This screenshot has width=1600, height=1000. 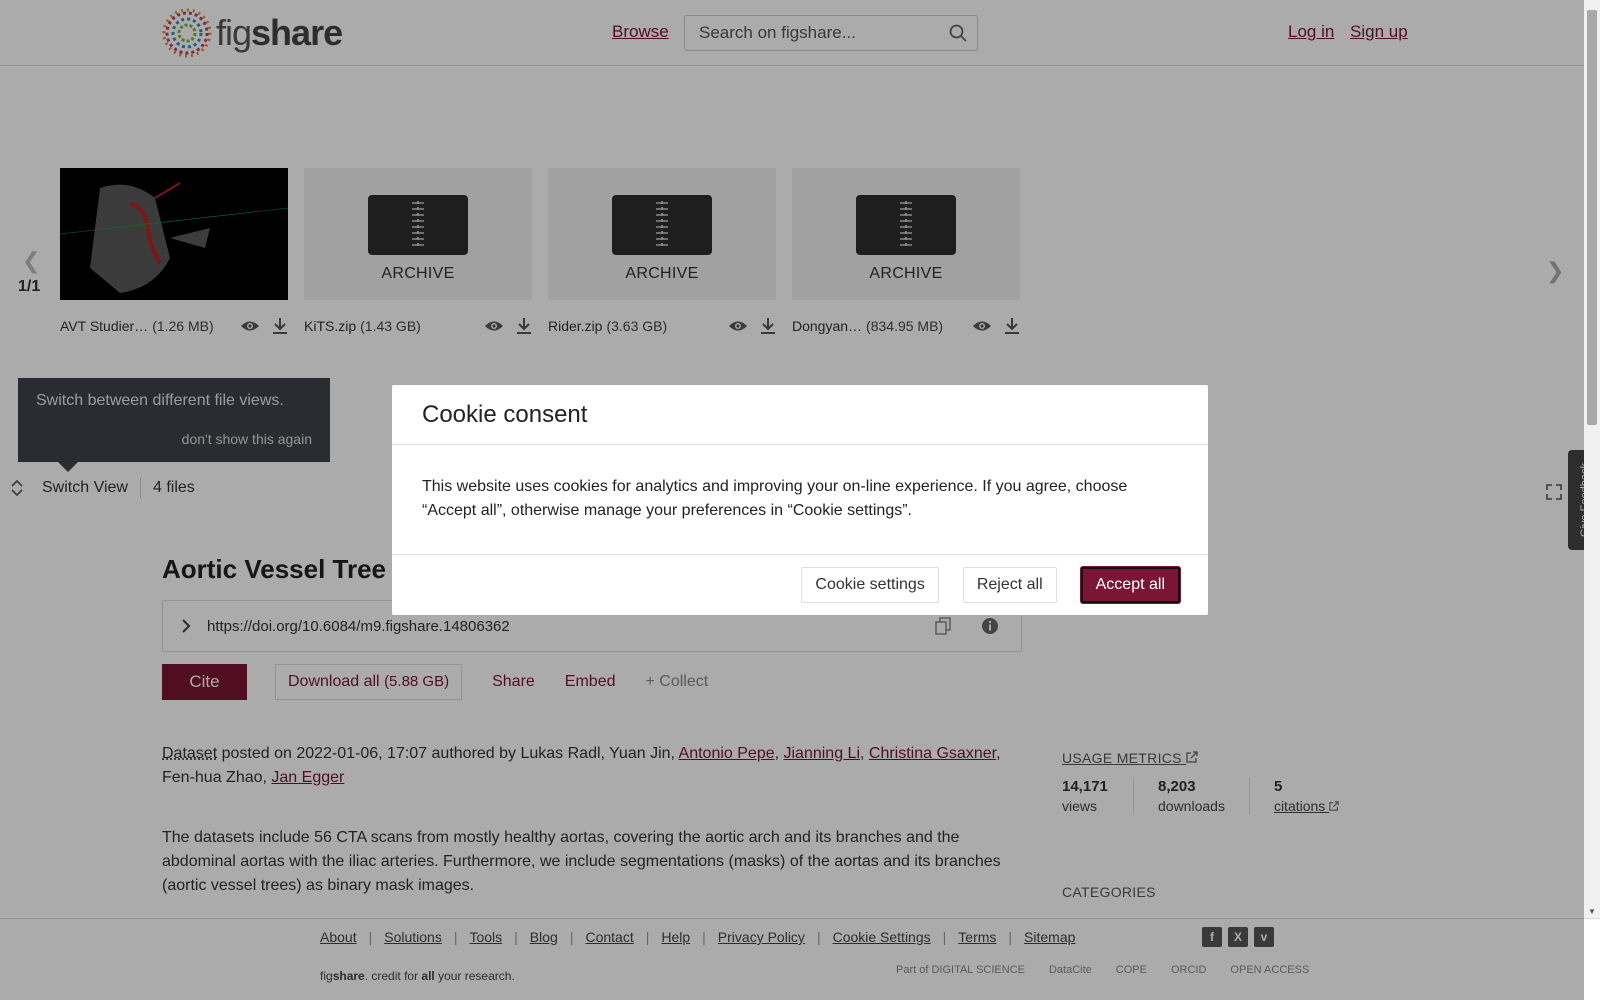 What do you see at coordinates (1592, 217) in the screenshot?
I see `scrollbar-thumb` at bounding box center [1592, 217].